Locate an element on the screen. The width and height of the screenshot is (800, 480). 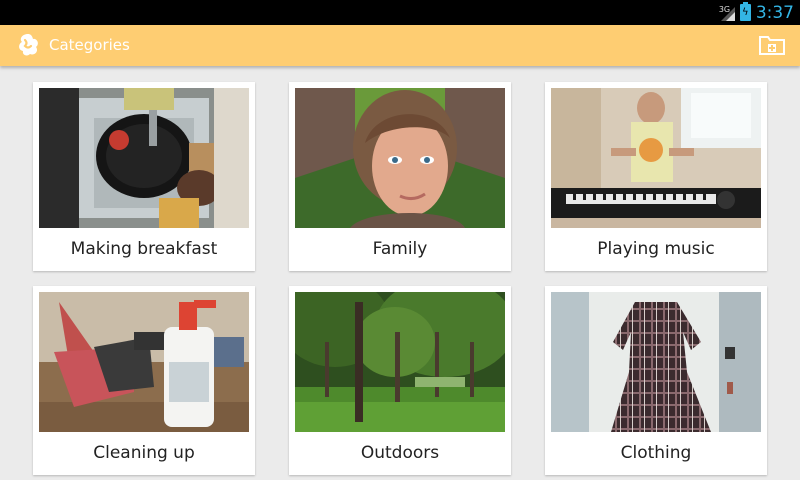
add-folder-icon is located at coordinates (772, 45).